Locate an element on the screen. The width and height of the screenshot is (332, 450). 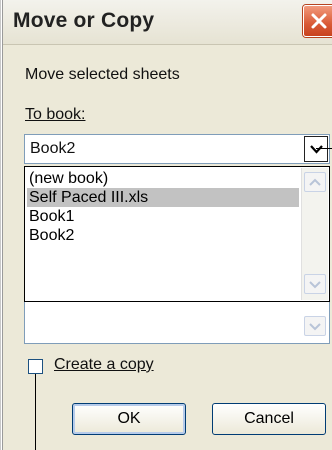
worksheet-gridline is located at coordinates (0, 225).